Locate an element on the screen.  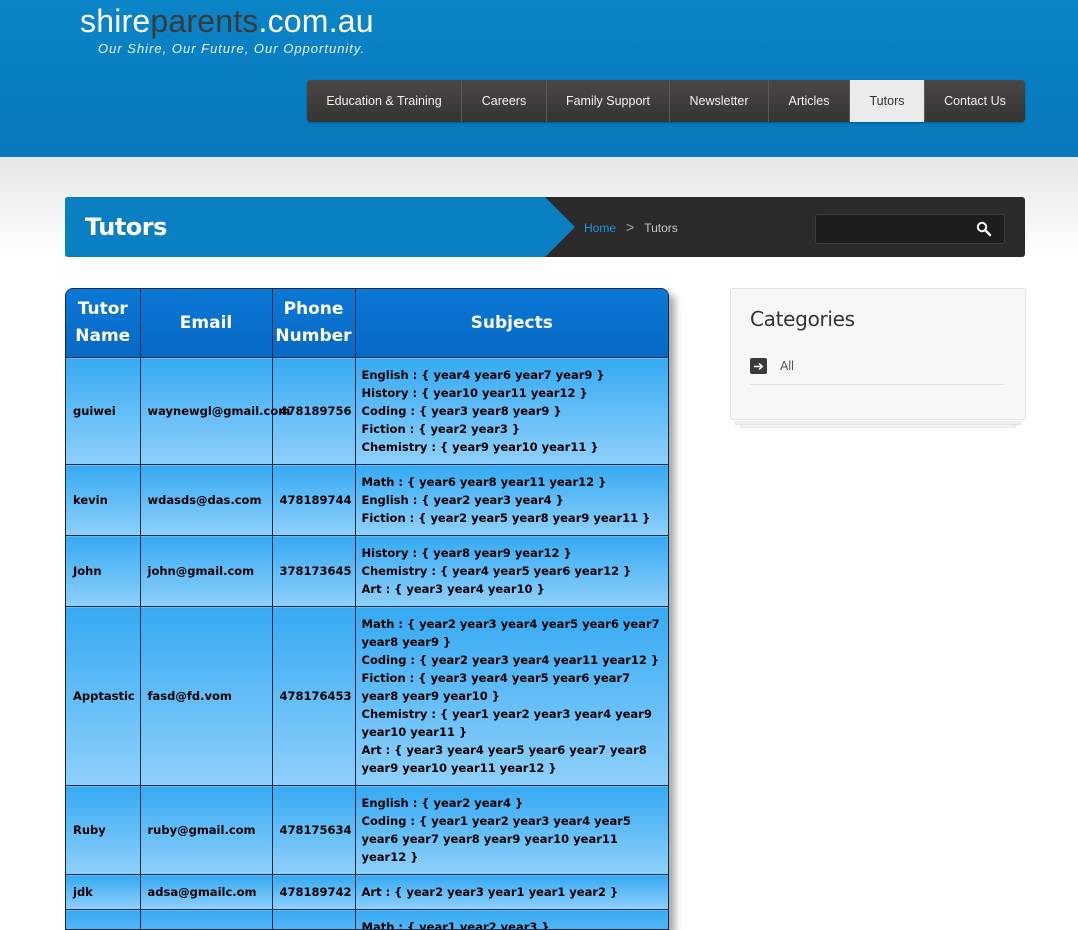
cell-email: wdasds@das.com is located at coordinates (206, 500).